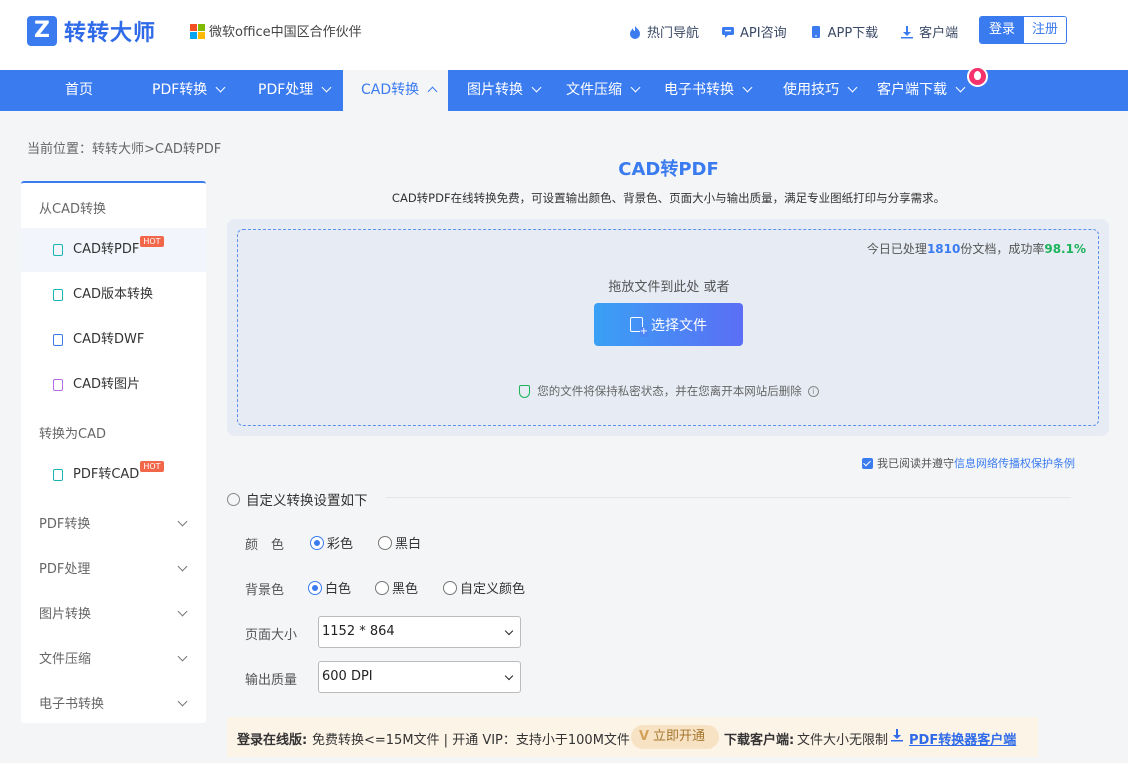 The height and width of the screenshot is (763, 1128). Describe the element at coordinates (820, 90) in the screenshot. I see `nav-tips: 使用技巧` at that location.